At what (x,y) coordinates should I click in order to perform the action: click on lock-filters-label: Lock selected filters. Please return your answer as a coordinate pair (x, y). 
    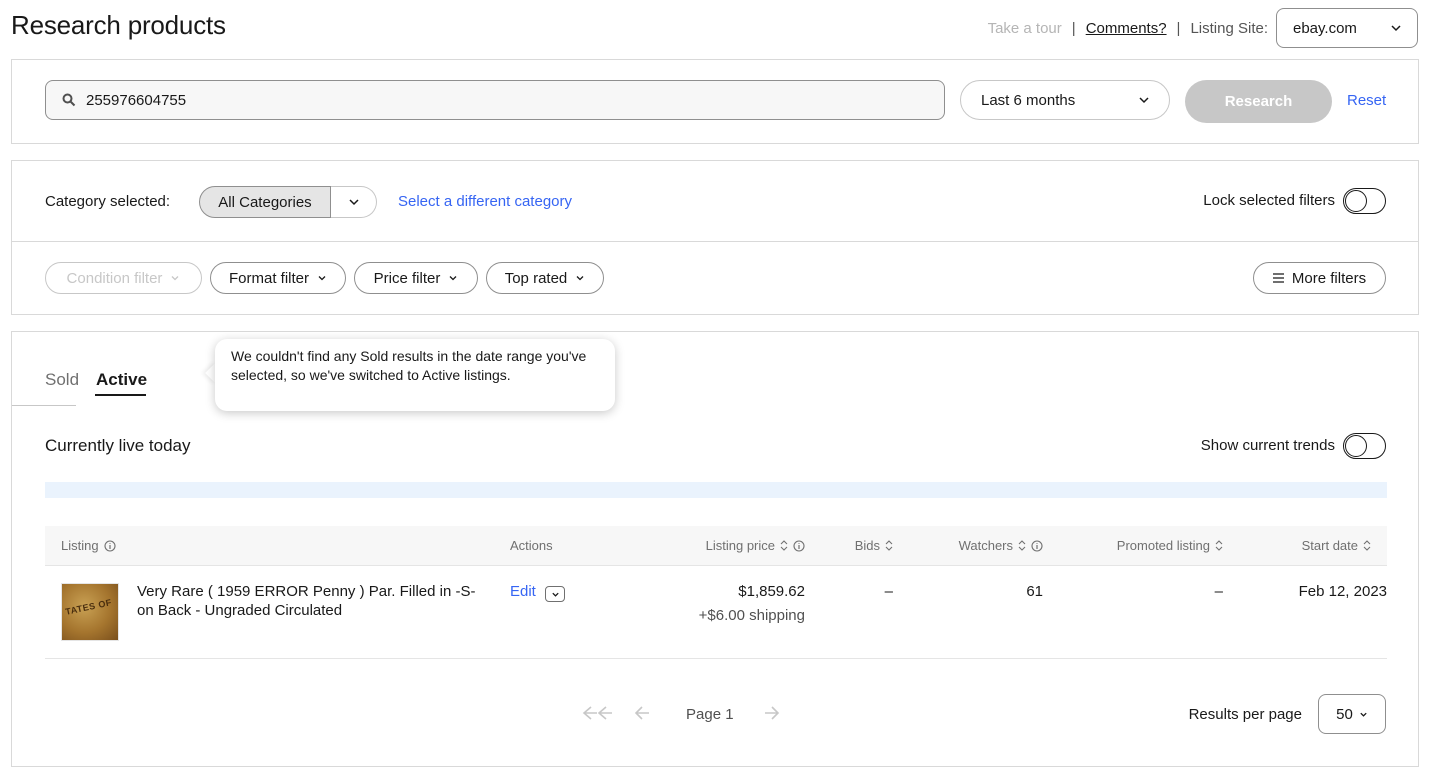
    Looking at the image, I should click on (1269, 200).